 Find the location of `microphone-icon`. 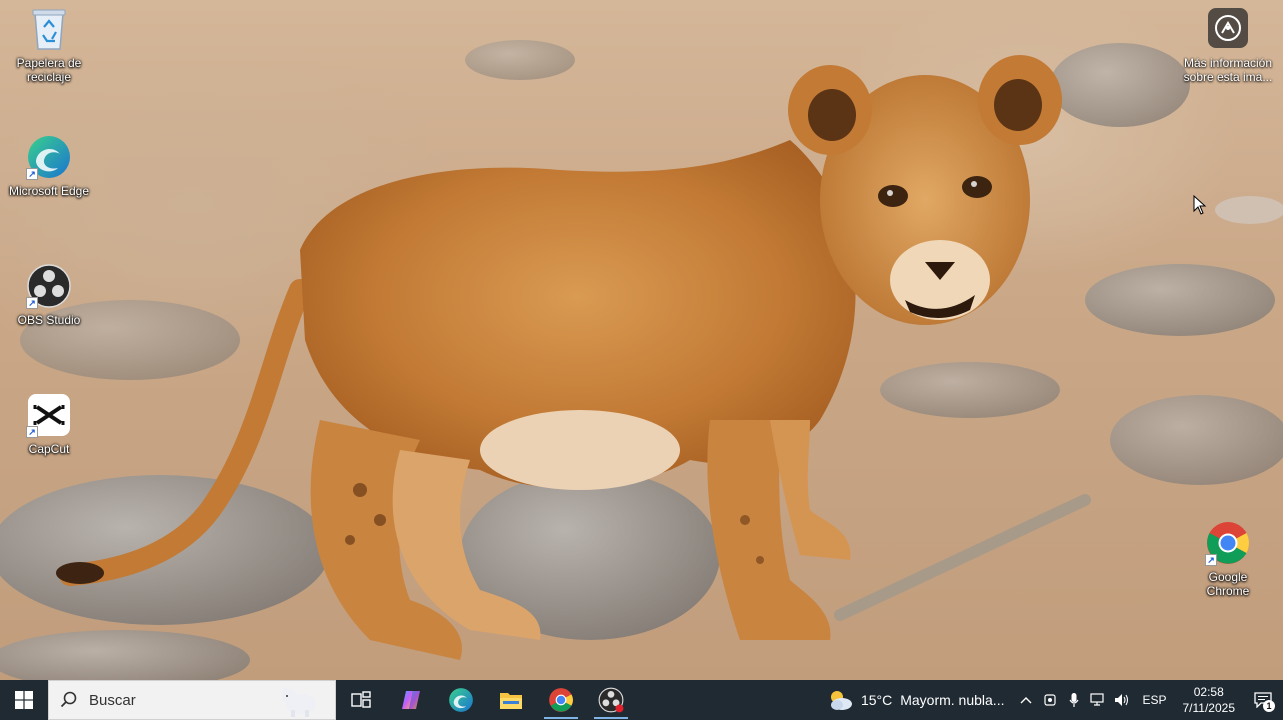

microphone-icon is located at coordinates (1074, 700).